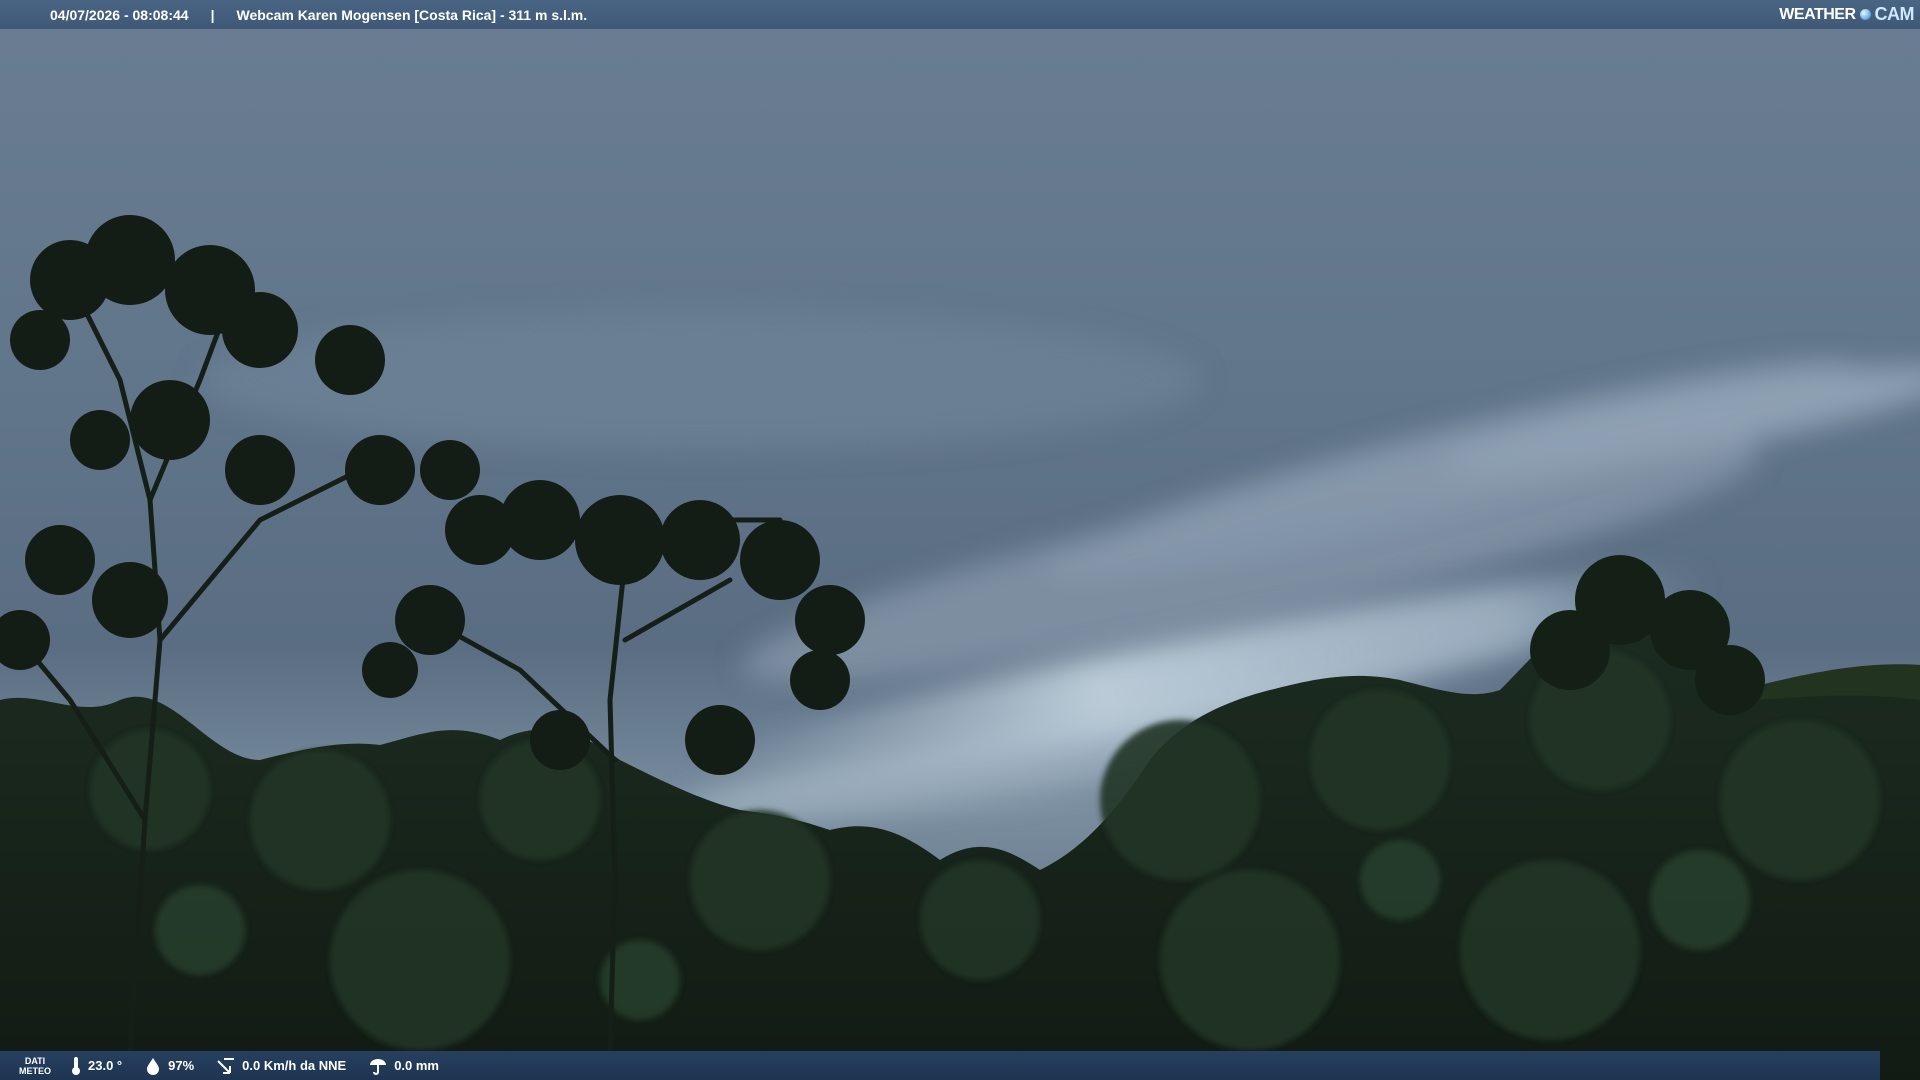  Describe the element at coordinates (76, 1065) in the screenshot. I see `thermometer-icon` at that location.